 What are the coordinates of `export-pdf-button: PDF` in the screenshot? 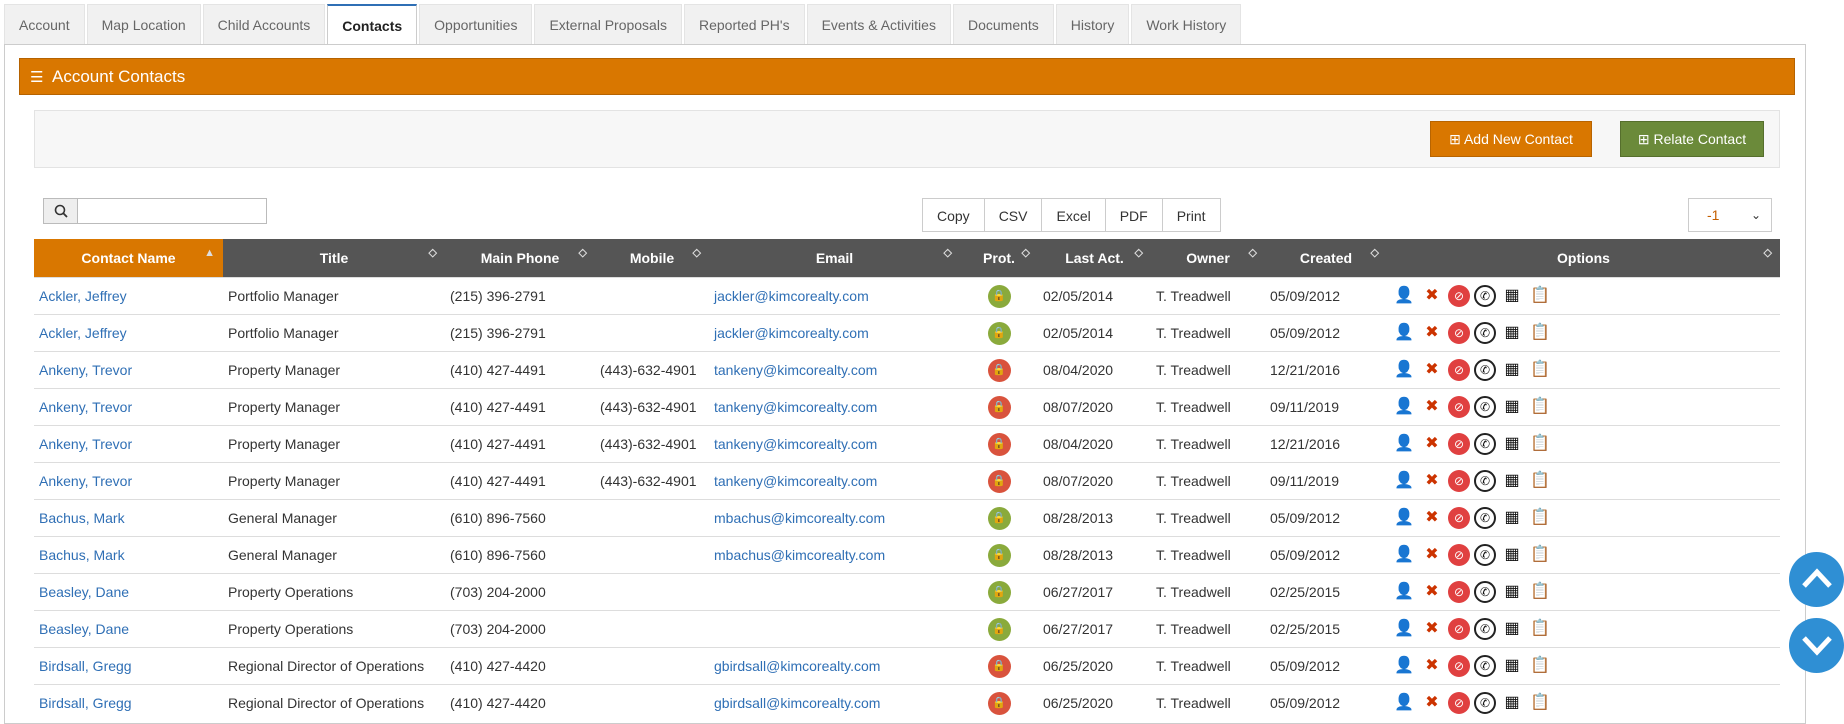 It's located at (1133, 215).